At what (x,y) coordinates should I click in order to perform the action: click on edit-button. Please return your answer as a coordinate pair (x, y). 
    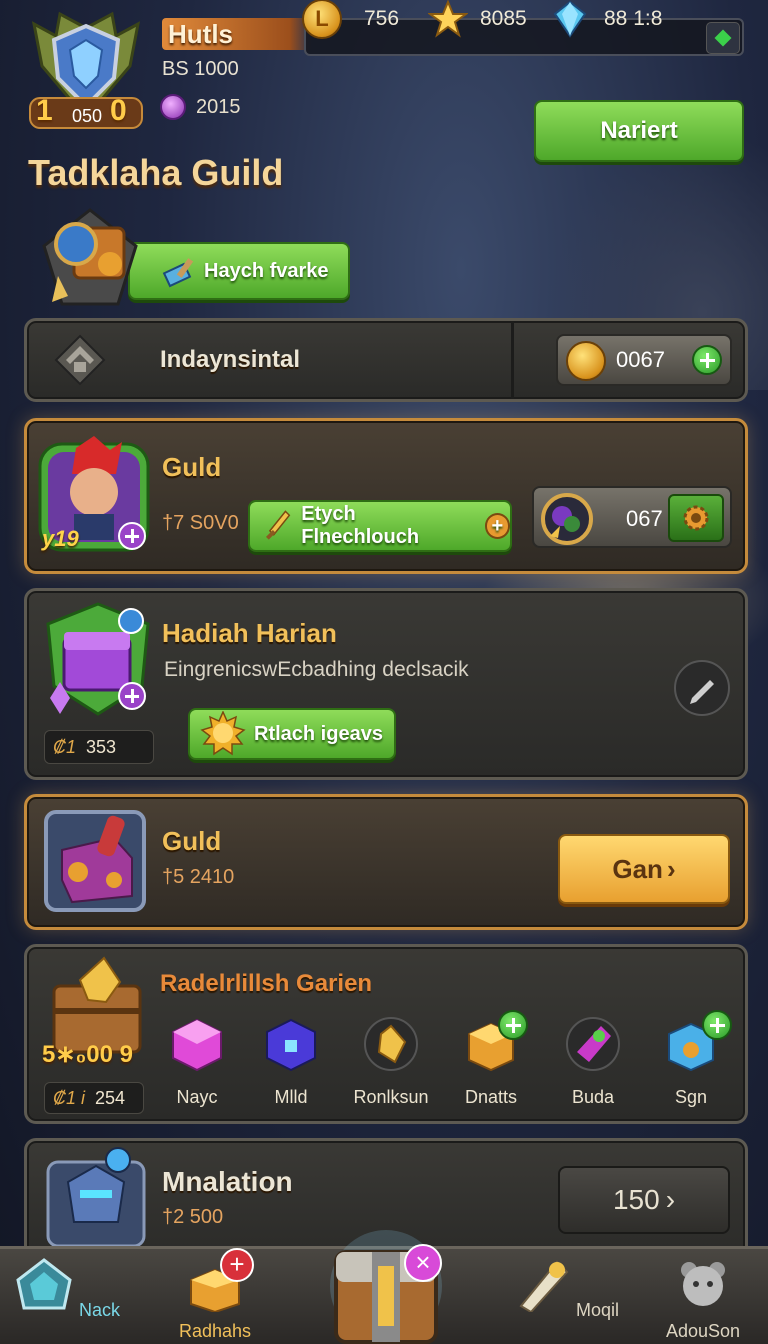
    Looking at the image, I should click on (702, 688).